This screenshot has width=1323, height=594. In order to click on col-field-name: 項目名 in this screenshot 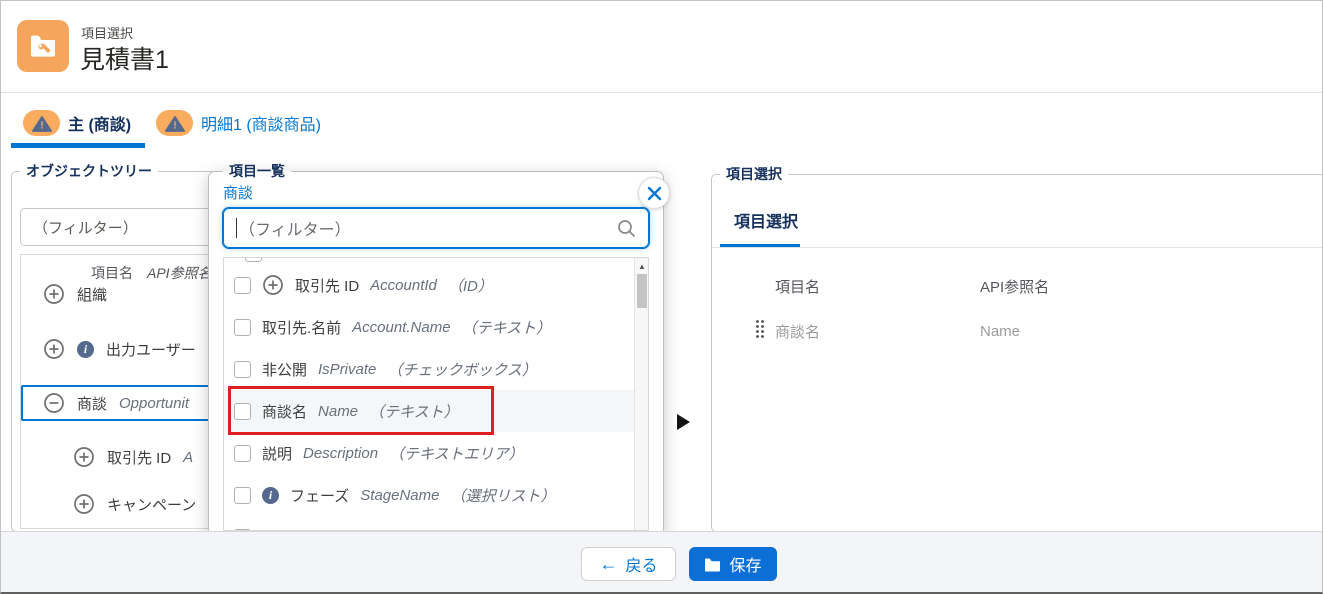, I will do `click(798, 287)`.